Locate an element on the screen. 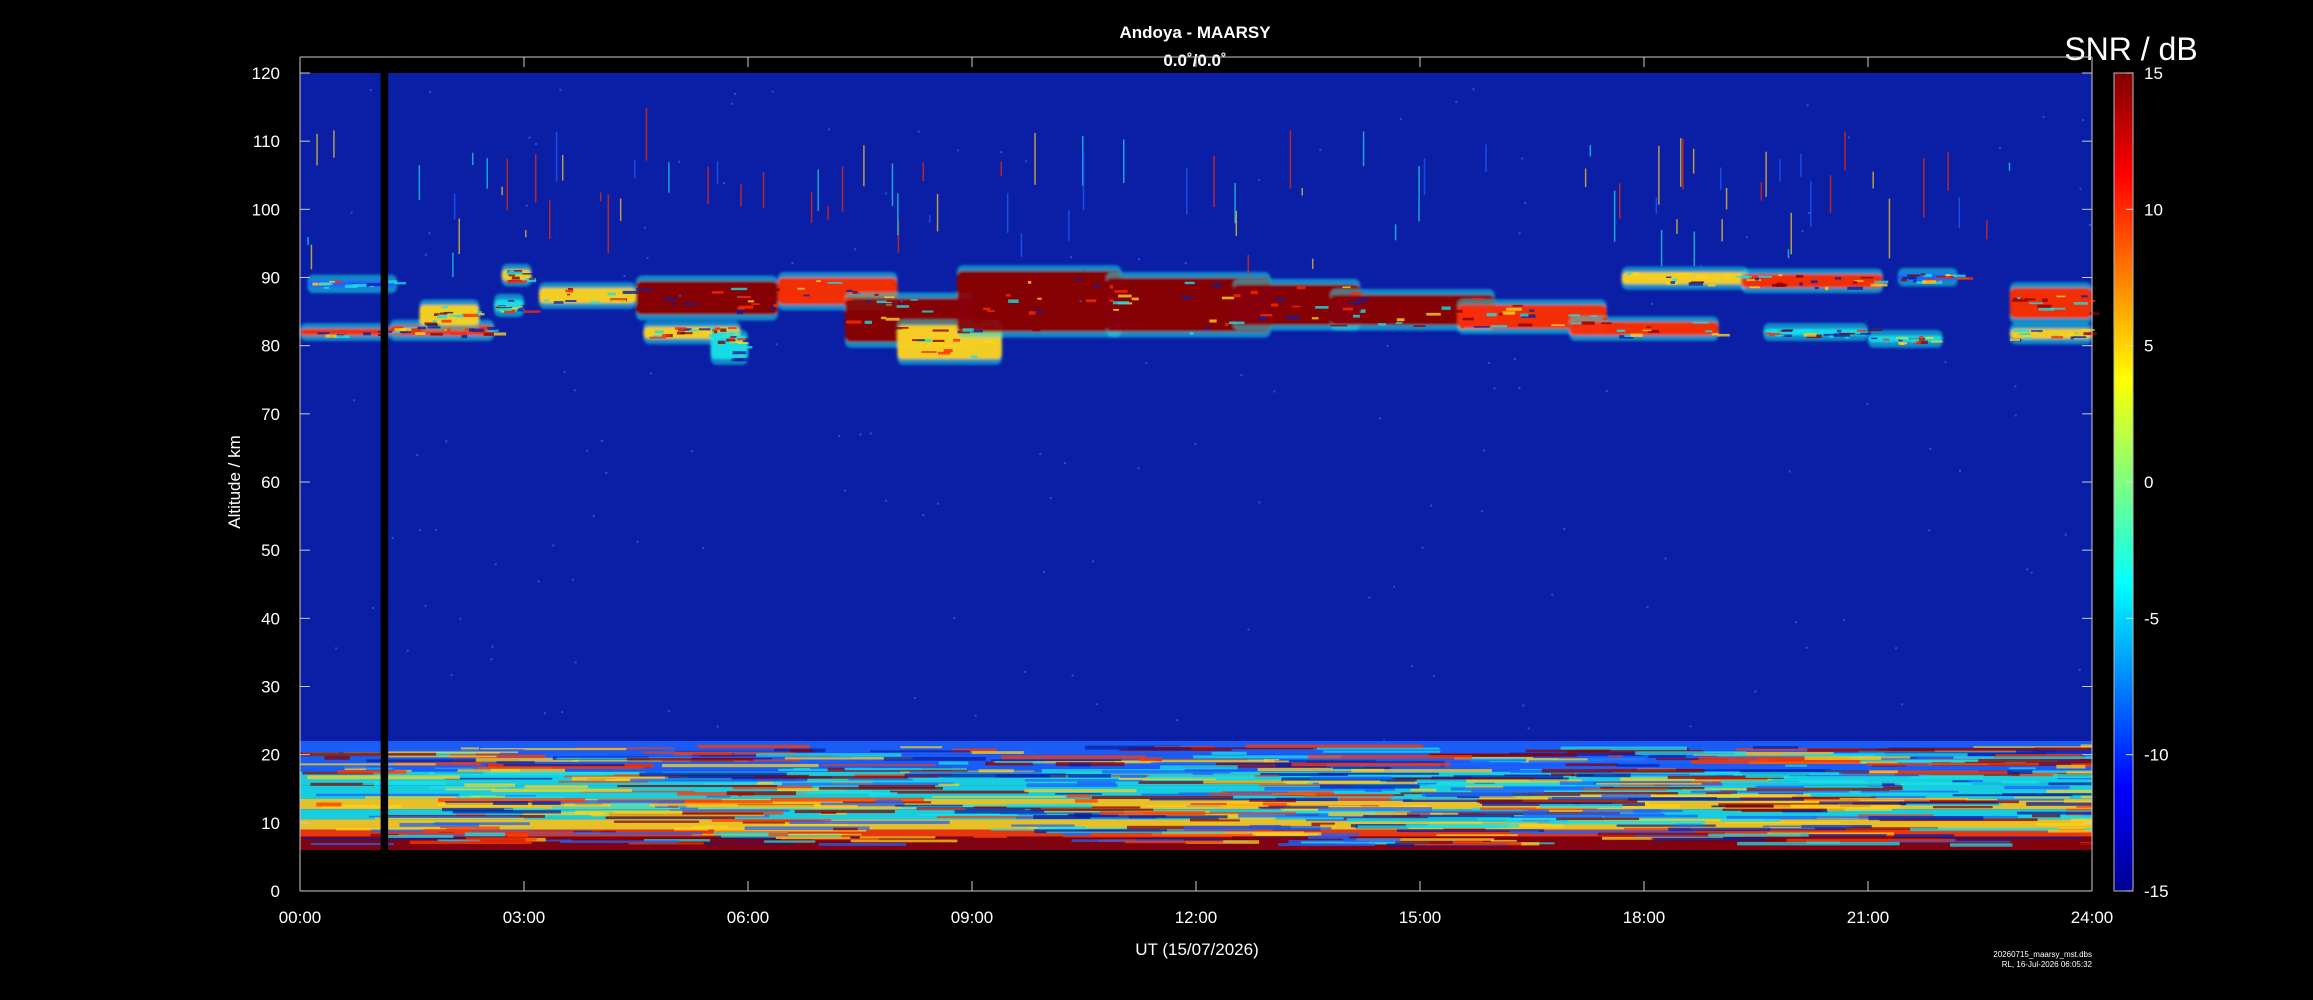 The height and width of the screenshot is (1000, 2313). chart-subtitle: 0.0˚/0.0˚ is located at coordinates (1194, 60).